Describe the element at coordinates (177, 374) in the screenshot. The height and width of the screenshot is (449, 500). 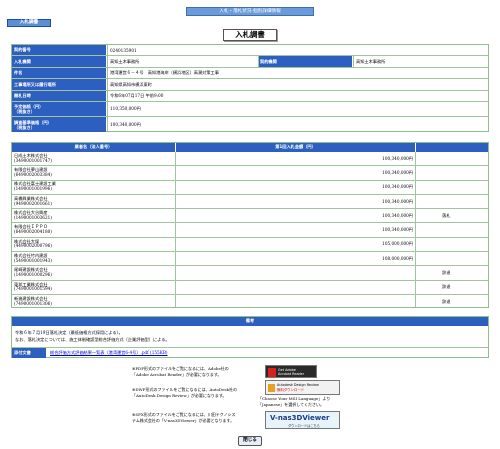
I see `pdf-note-line: 「Adobe Acrobat Reader」が必要になります。` at that location.